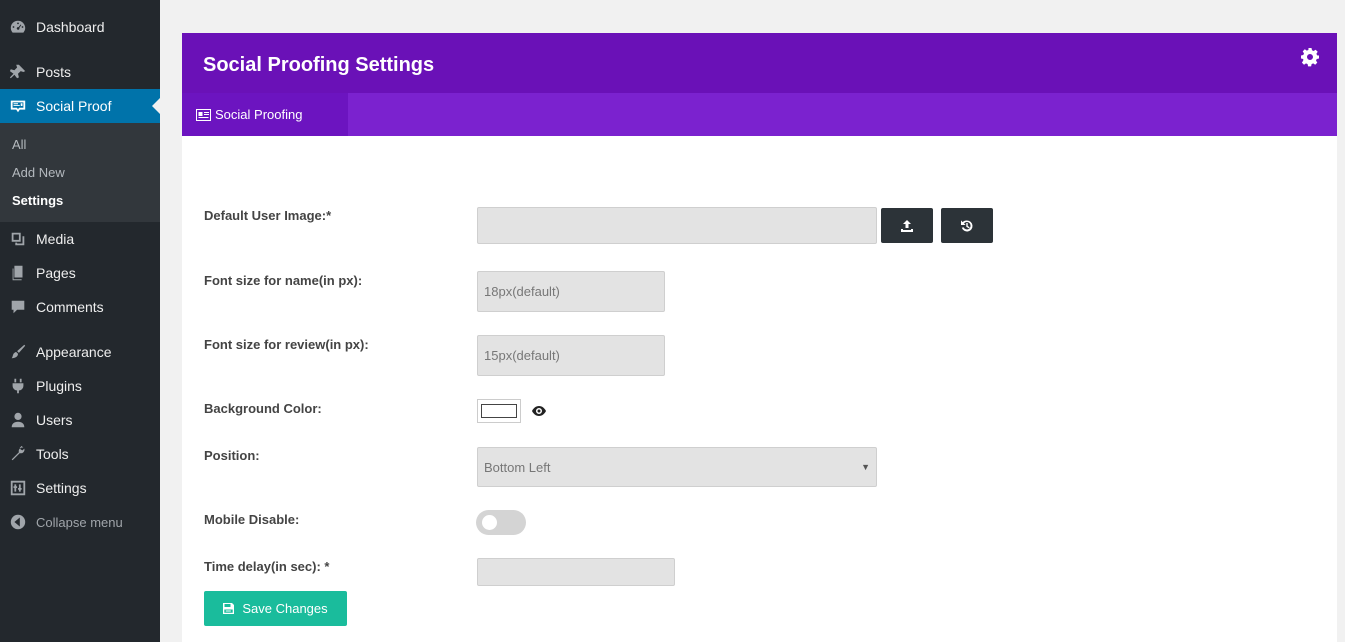  Describe the element at coordinates (18, 239) in the screenshot. I see `media-icon` at that location.